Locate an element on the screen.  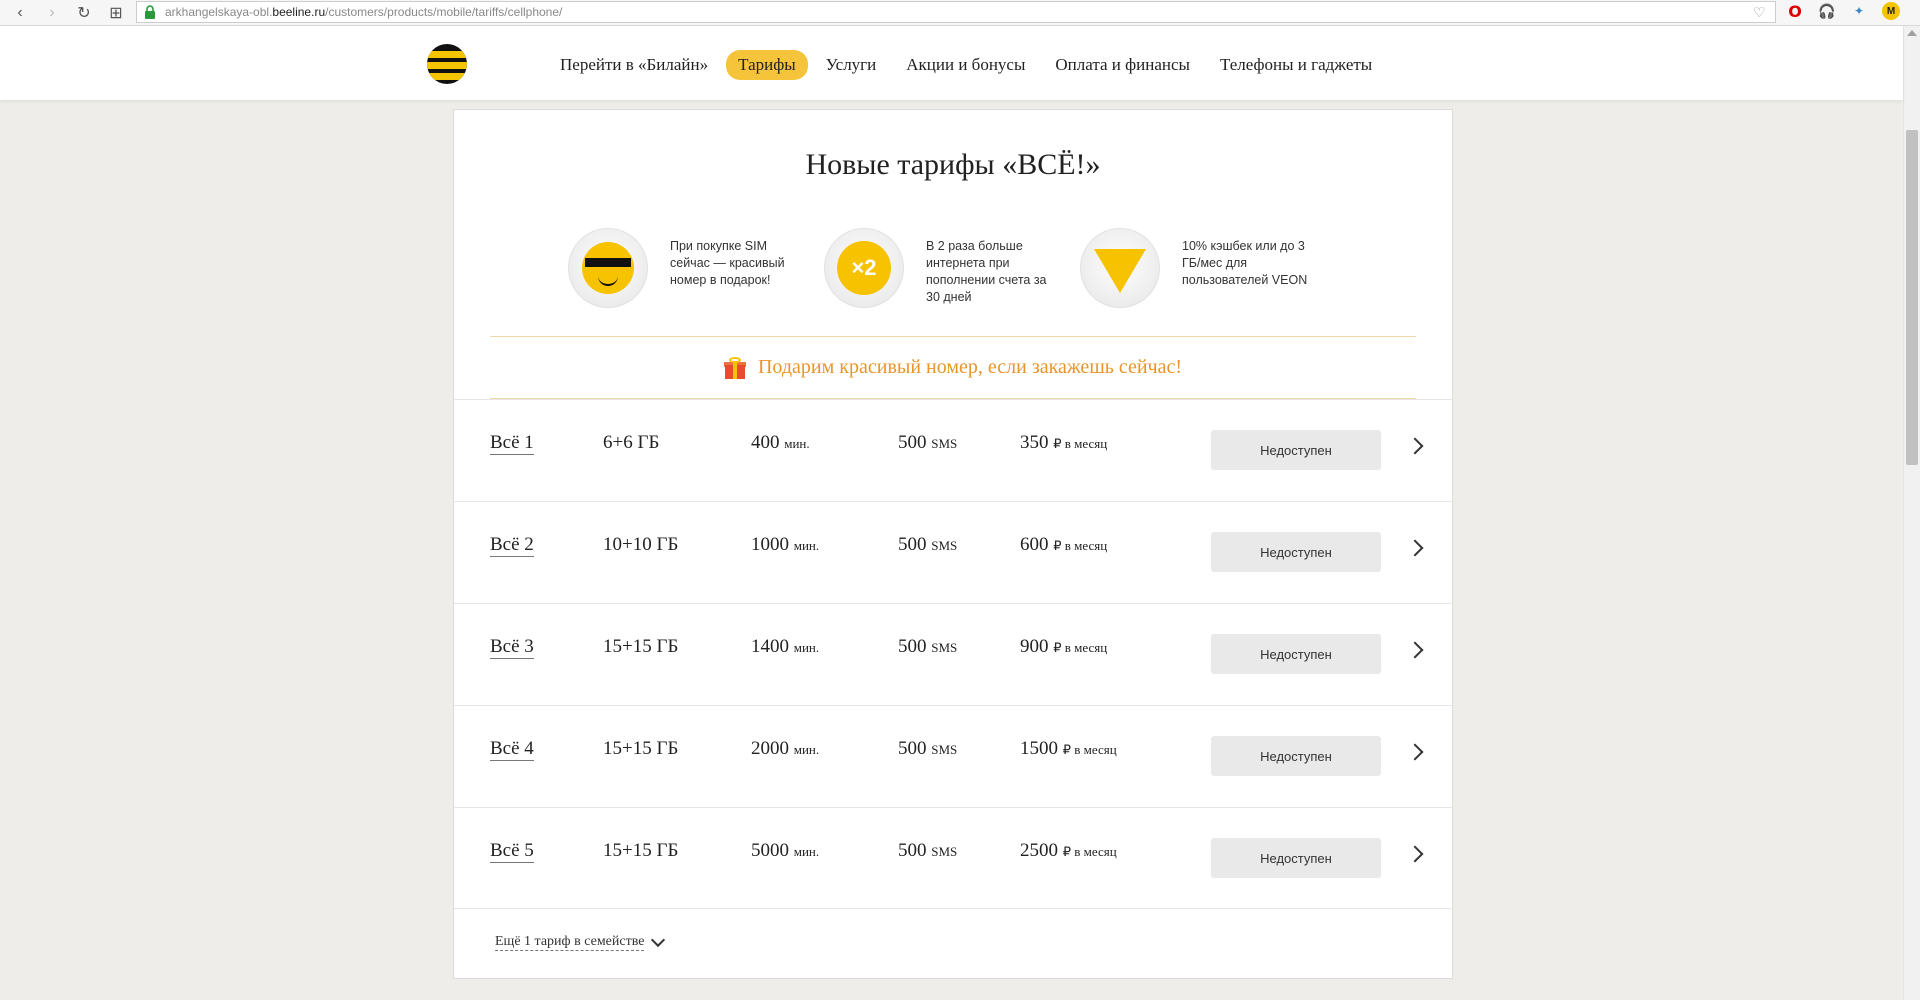
tariff-price: 2500 ₽ в месяц is located at coordinates (1068, 850).